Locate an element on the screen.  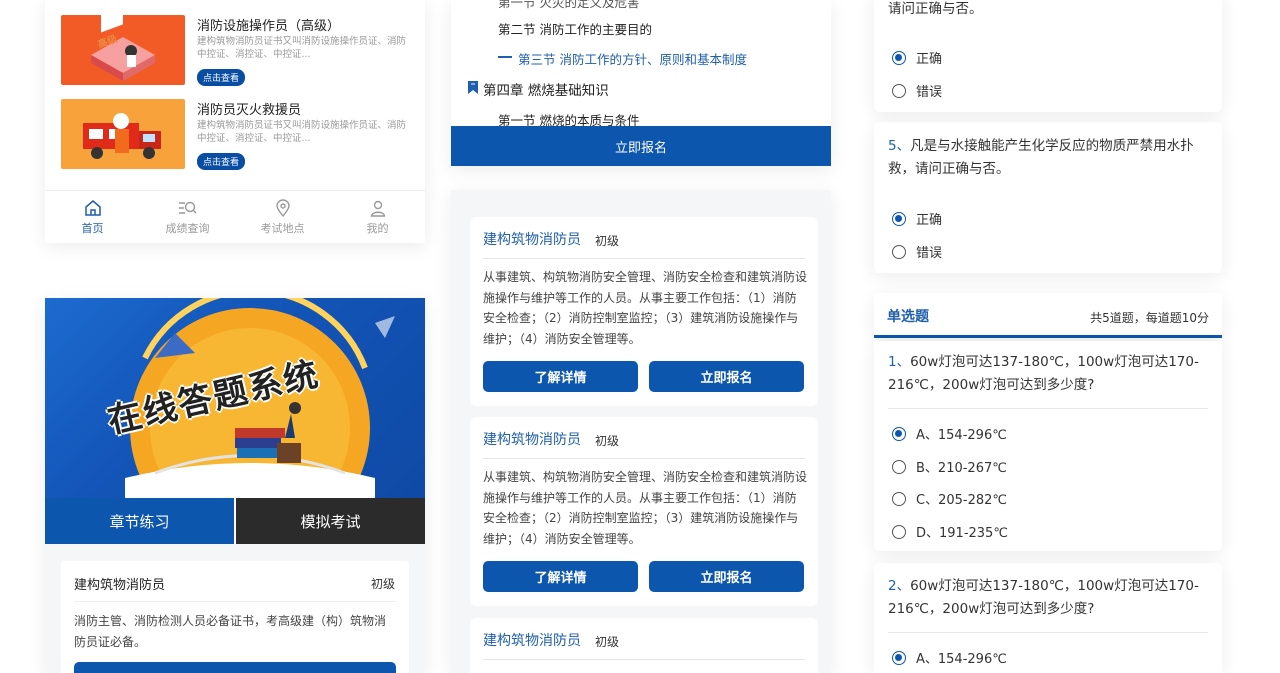
banner: 在线答题系统 is located at coordinates (235, 398).